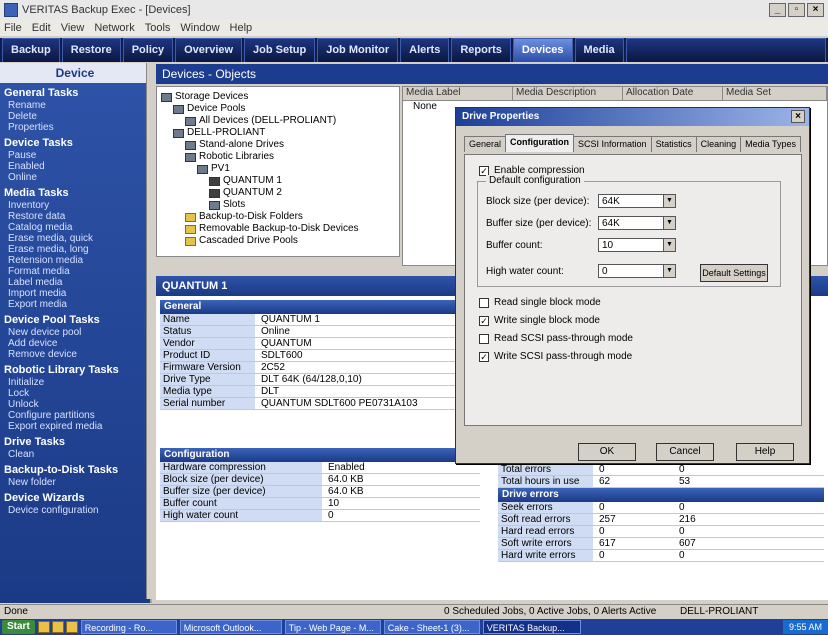  What do you see at coordinates (718, 144) in the screenshot?
I see `tab-cleaning: Cleaning` at bounding box center [718, 144].